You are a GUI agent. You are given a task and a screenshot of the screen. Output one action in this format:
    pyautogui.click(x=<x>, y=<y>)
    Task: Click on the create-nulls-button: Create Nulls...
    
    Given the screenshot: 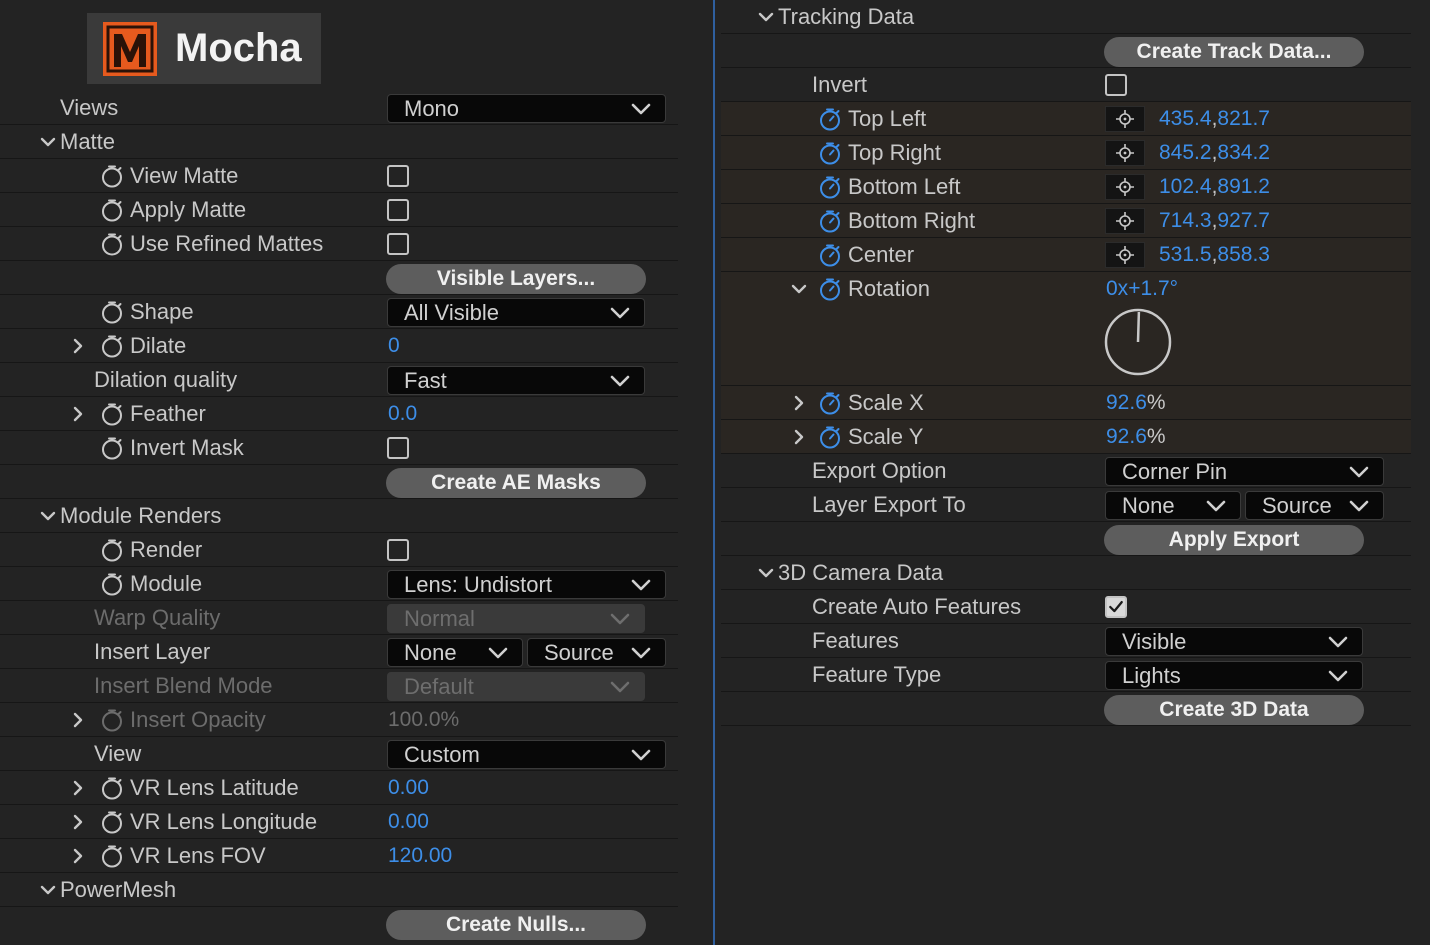 What is the action you would take?
    pyautogui.click(x=516, y=925)
    